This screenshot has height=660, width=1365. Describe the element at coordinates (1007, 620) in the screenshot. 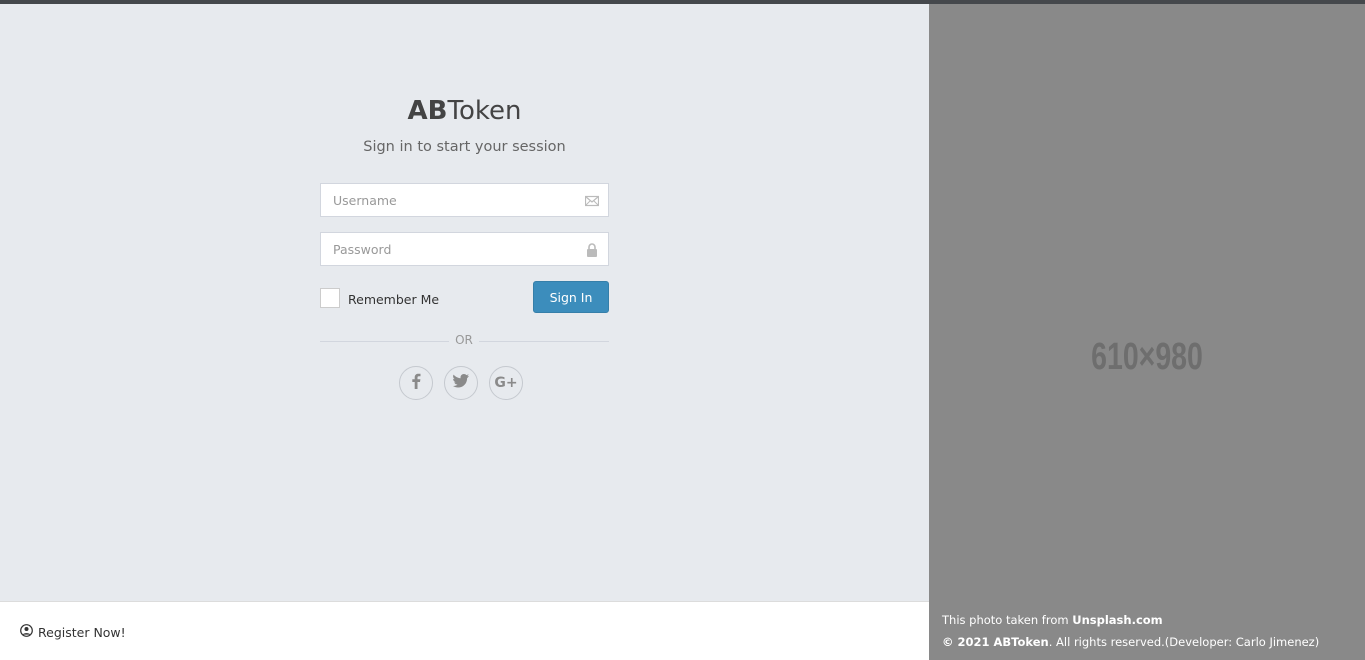

I see `photo-credit-prefix: This photo taken from` at that location.